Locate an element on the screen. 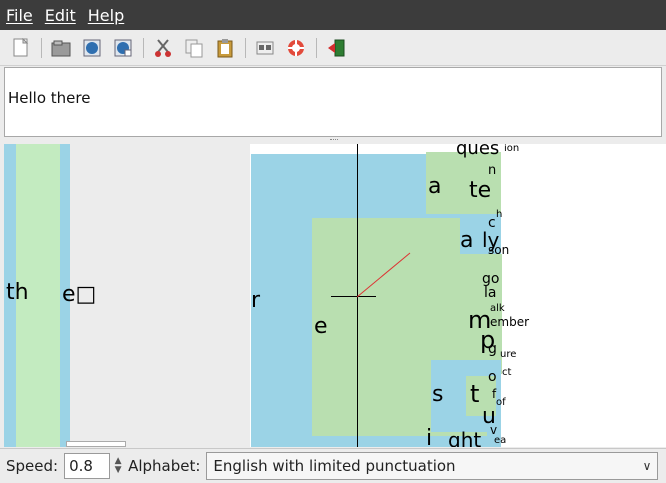  pane-splitter is located at coordinates (333, 140).